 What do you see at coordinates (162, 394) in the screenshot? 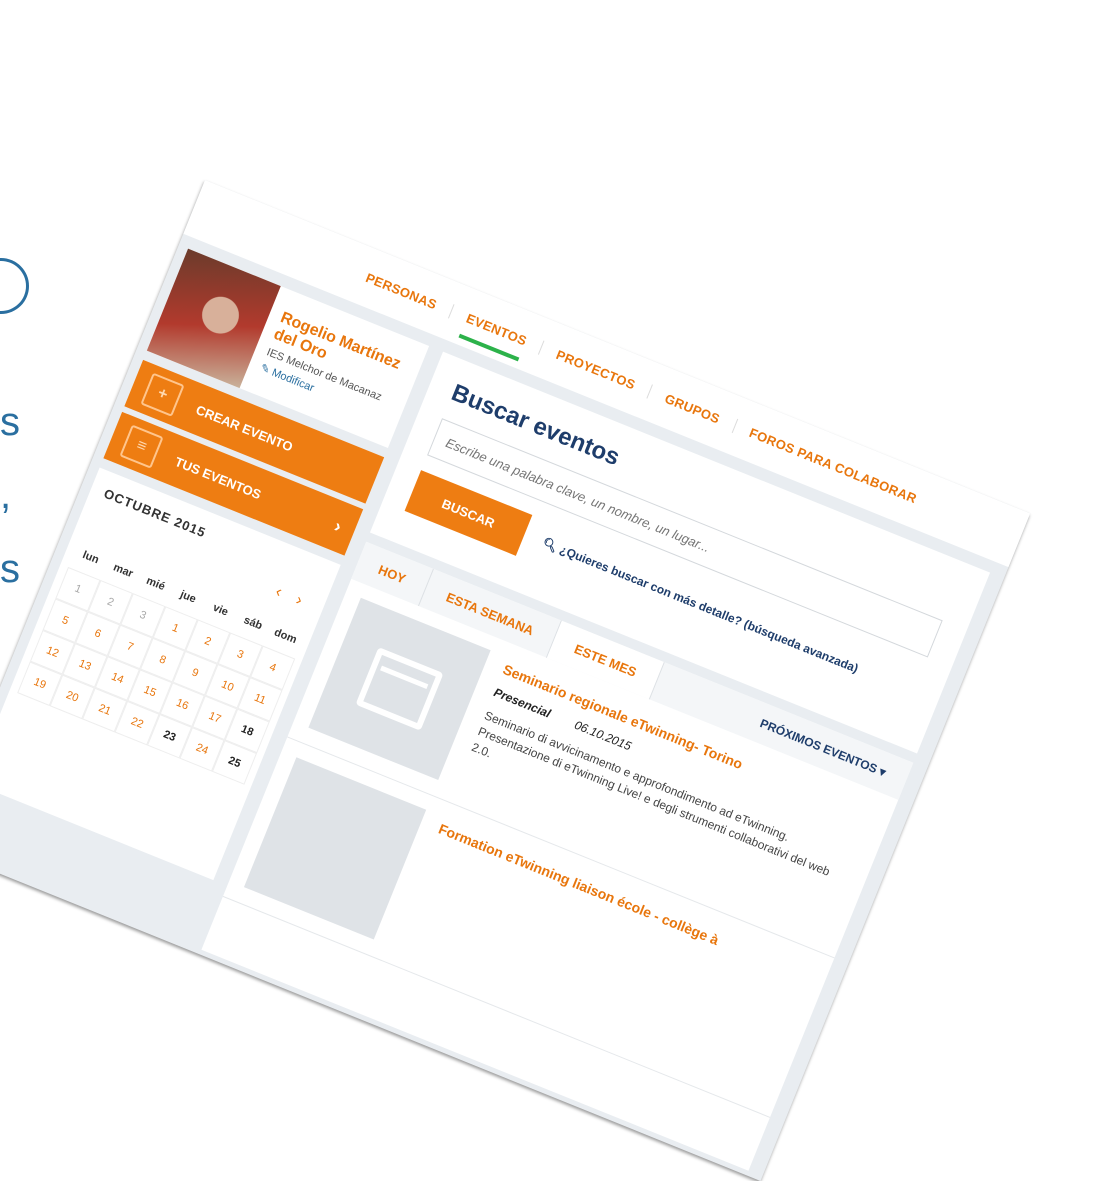
I see `calendar-add-icon: +` at bounding box center [162, 394].